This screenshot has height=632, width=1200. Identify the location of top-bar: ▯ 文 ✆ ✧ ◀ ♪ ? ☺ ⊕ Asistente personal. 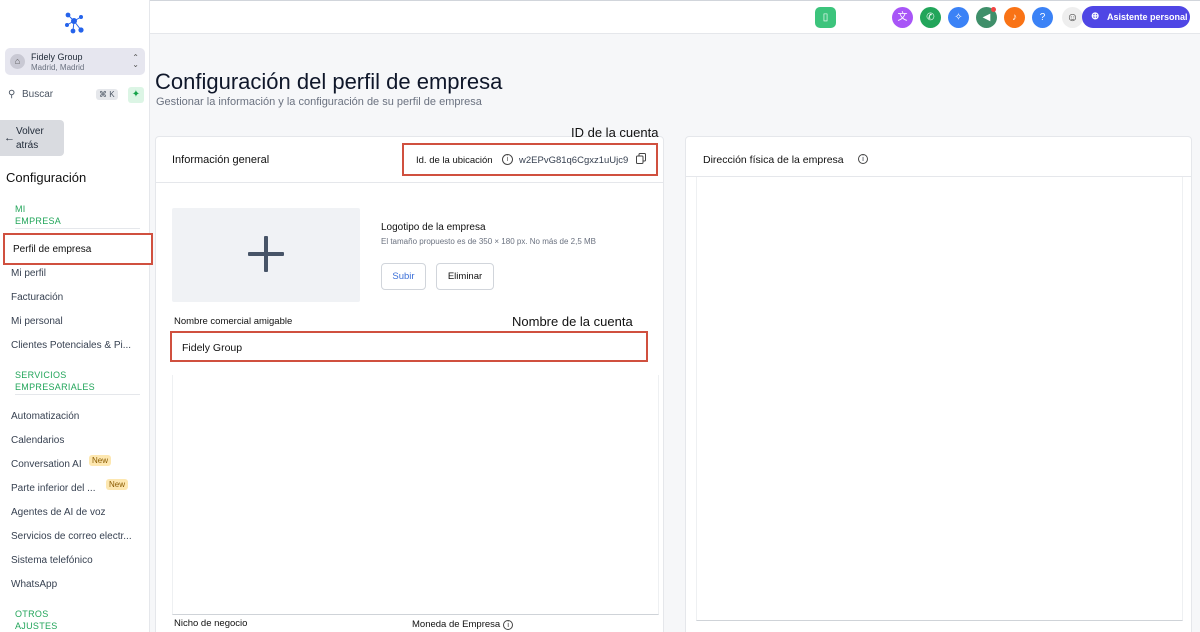
(675, 17).